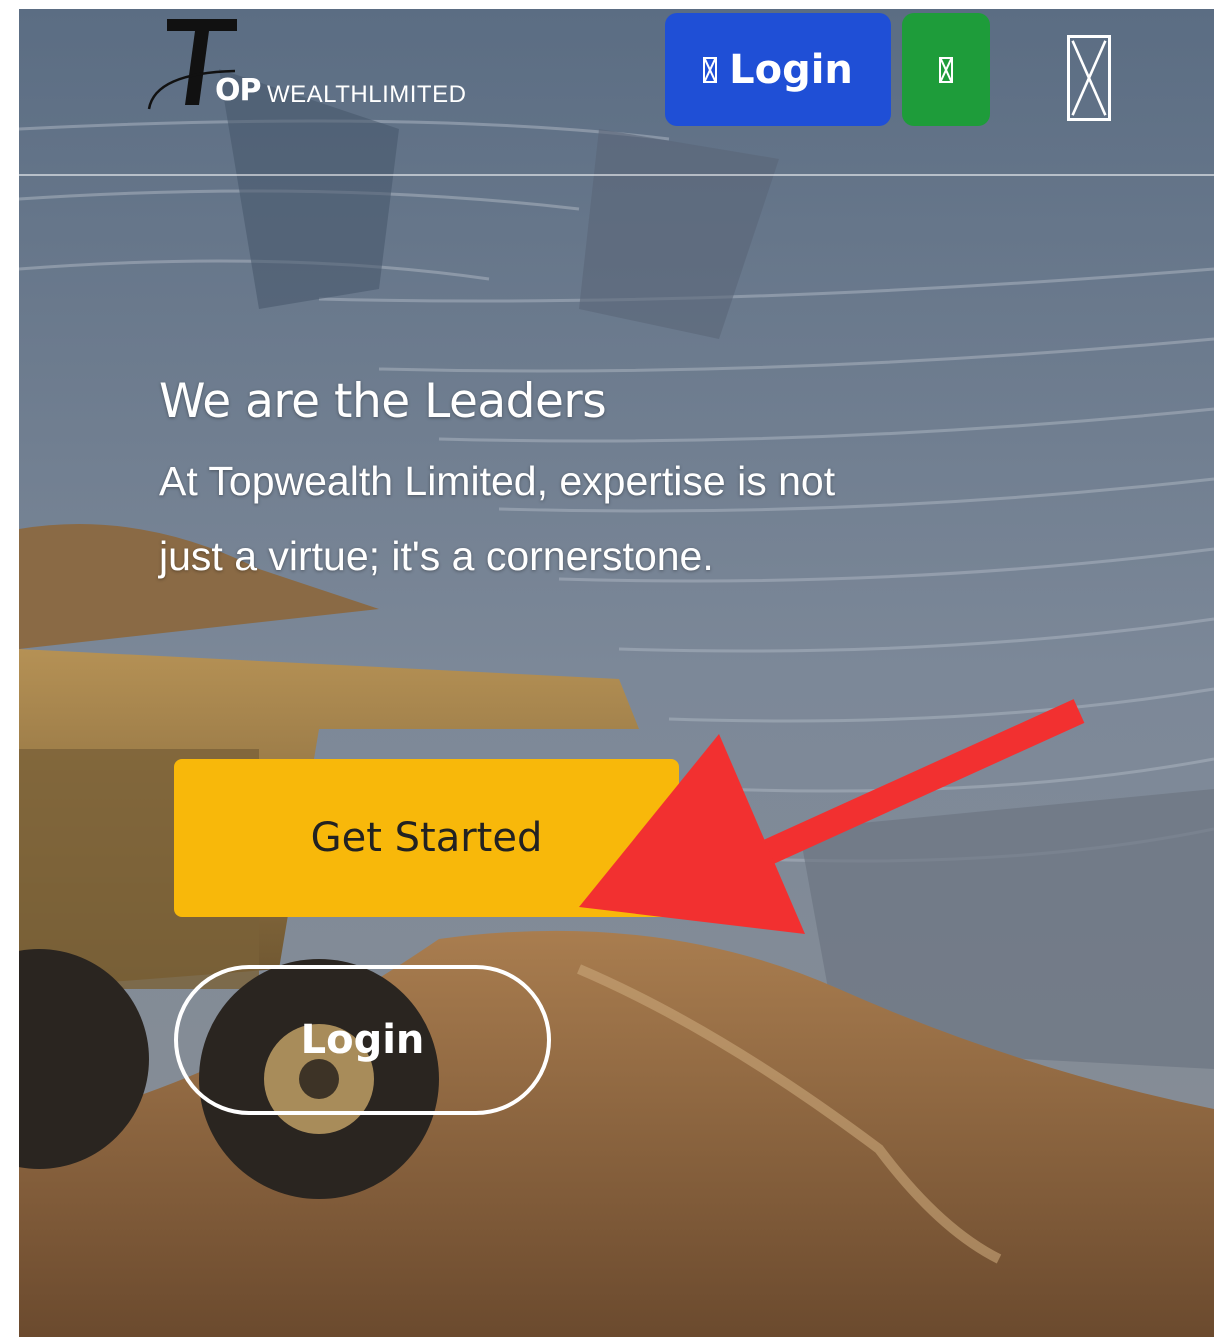 This screenshot has height=1337, width=1214. What do you see at coordinates (383, 401) in the screenshot?
I see `hero-title: We are the Leaders` at bounding box center [383, 401].